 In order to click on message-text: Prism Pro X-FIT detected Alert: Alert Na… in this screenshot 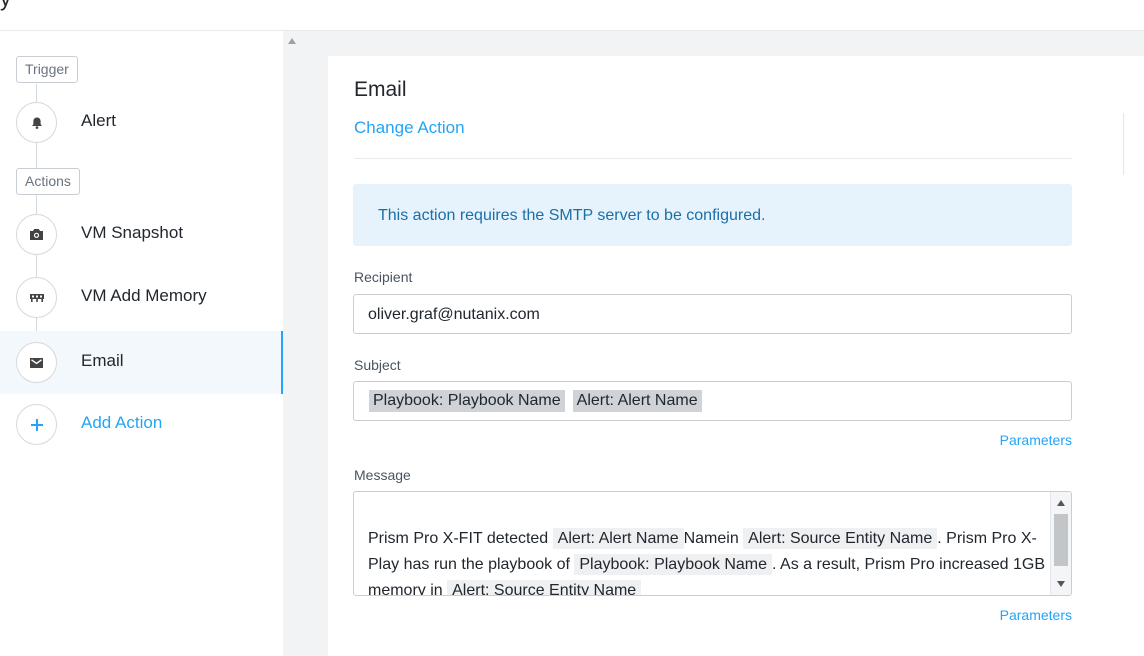, I will do `click(708, 560)`.